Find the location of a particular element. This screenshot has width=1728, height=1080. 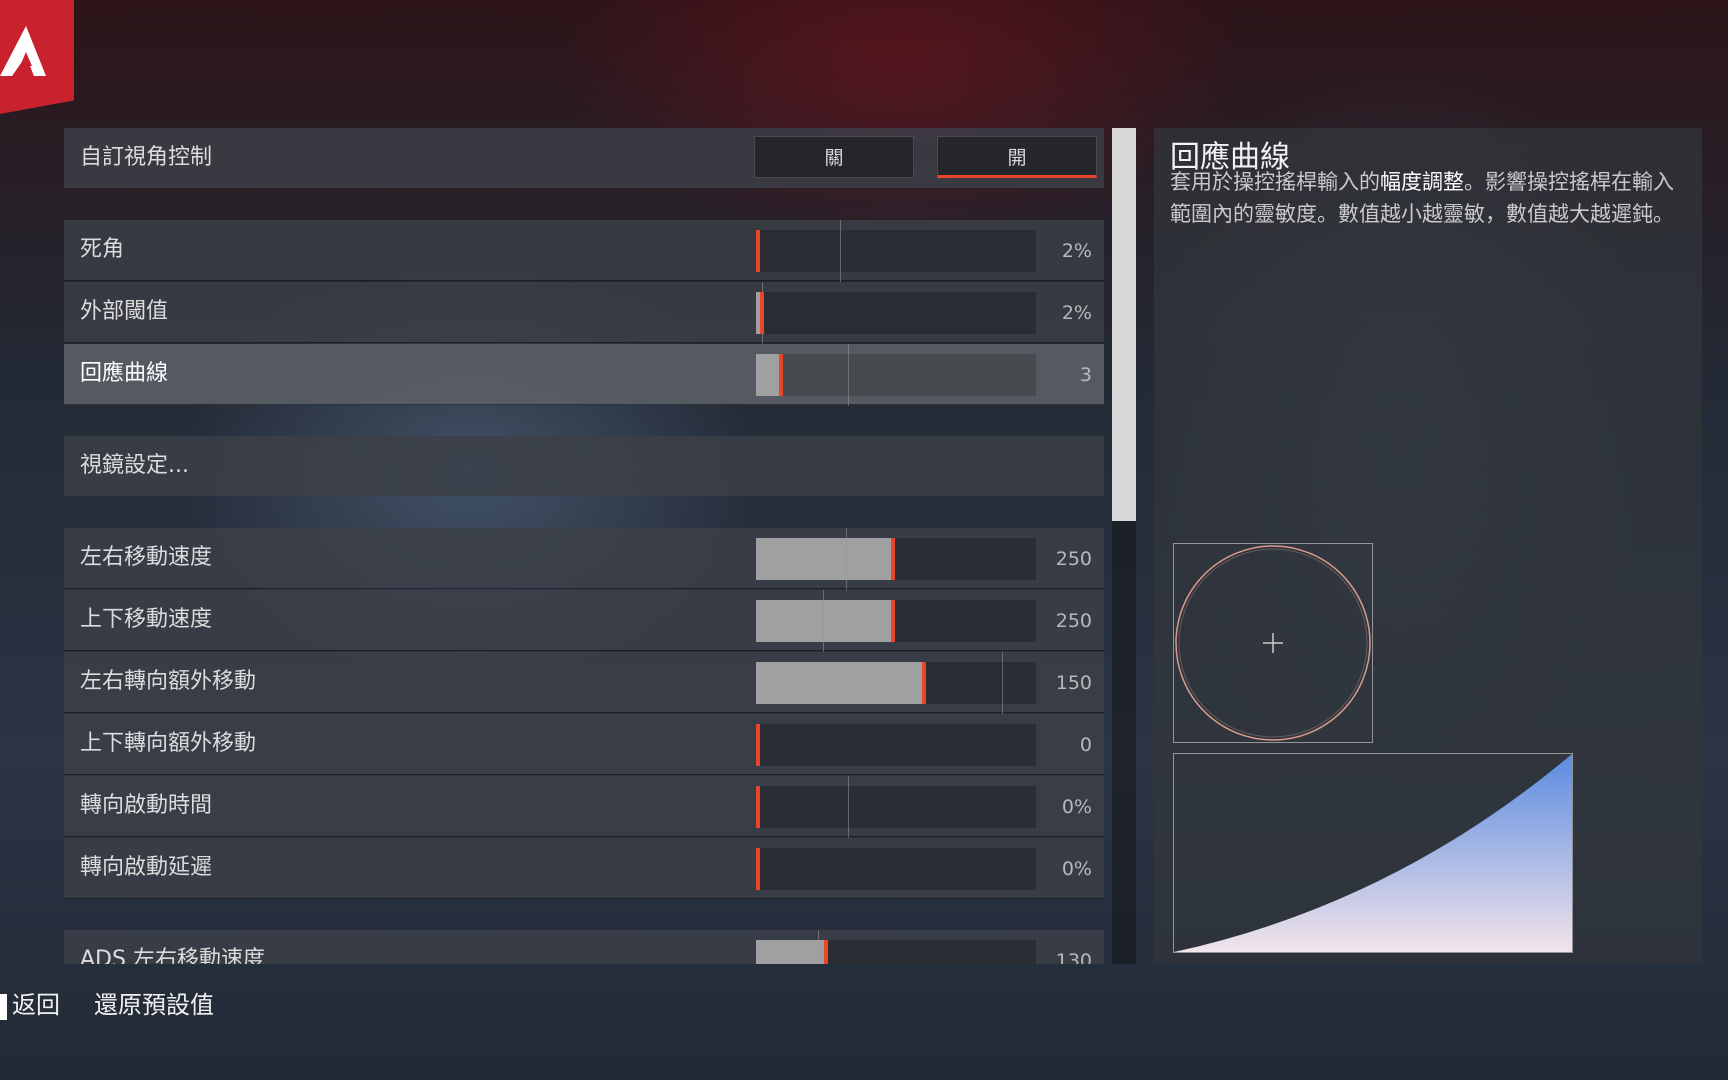

slider-row: 上下移動速度 250 is located at coordinates (584, 621).